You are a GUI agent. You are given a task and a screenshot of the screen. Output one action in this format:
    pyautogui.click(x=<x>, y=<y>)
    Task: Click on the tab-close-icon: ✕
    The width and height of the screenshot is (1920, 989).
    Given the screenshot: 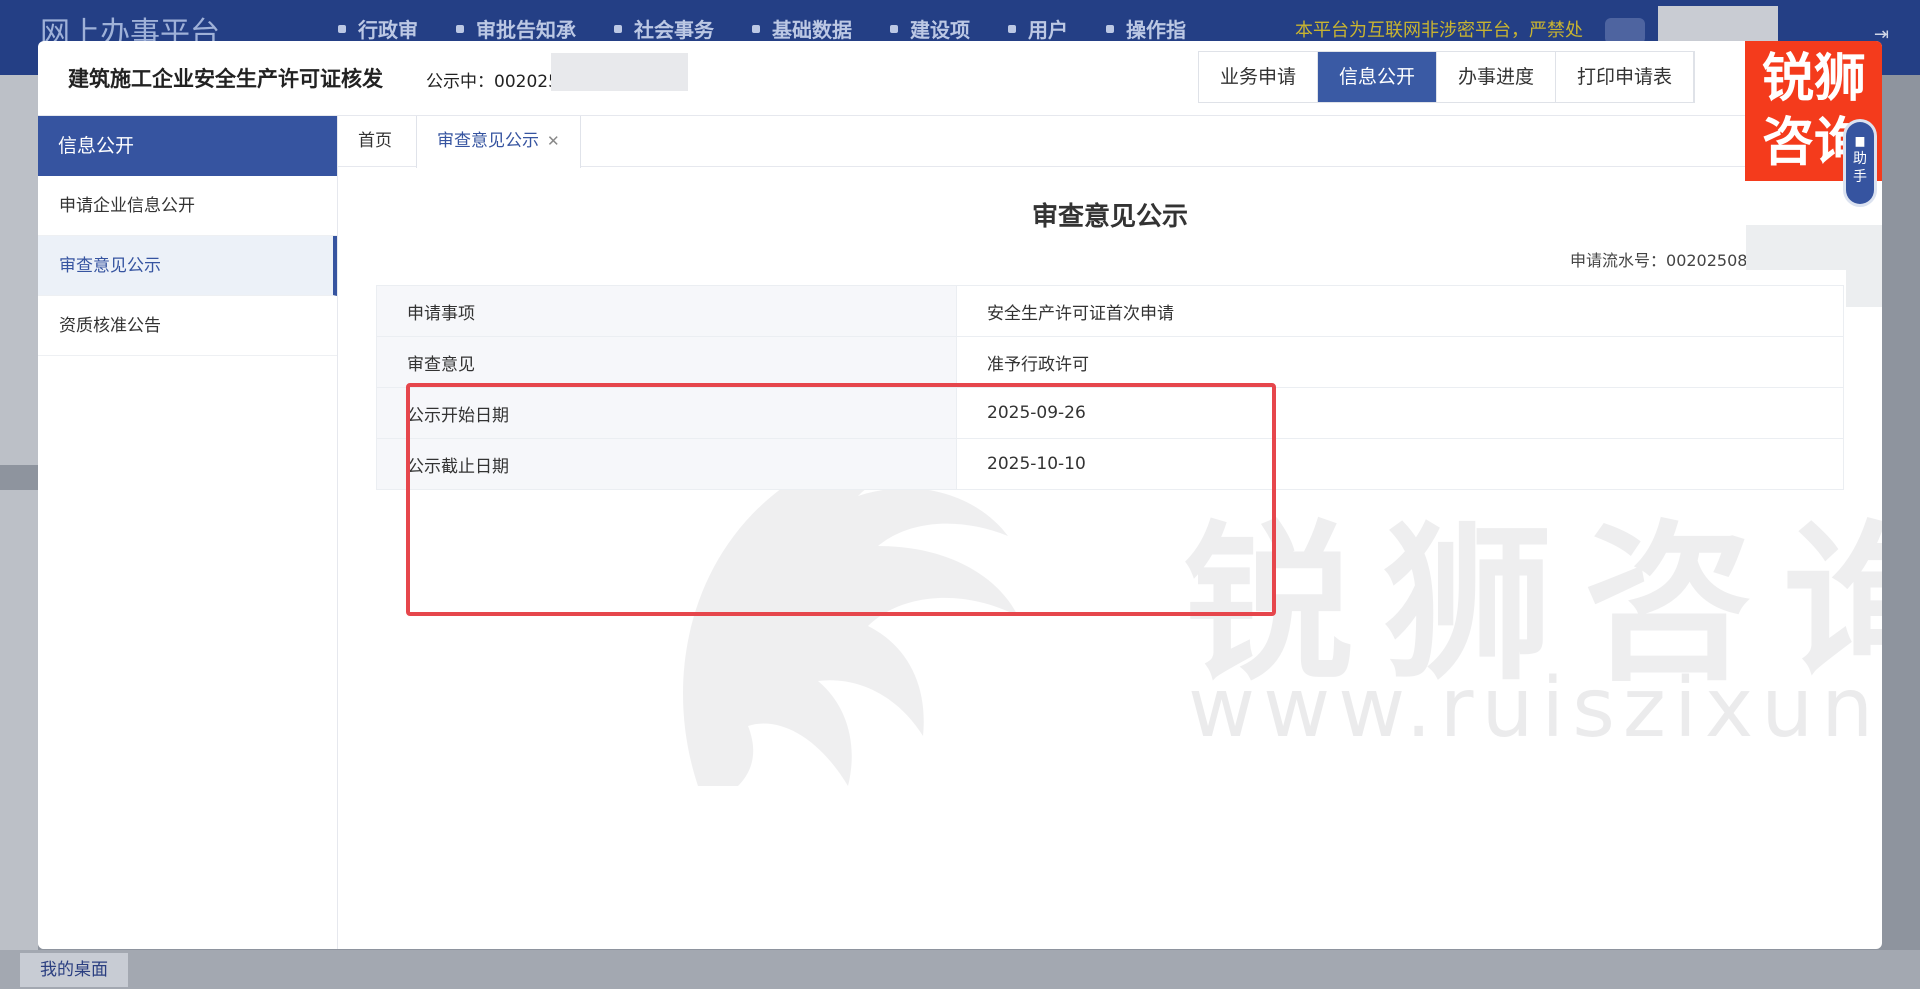 What is the action you would take?
    pyautogui.click(x=553, y=141)
    